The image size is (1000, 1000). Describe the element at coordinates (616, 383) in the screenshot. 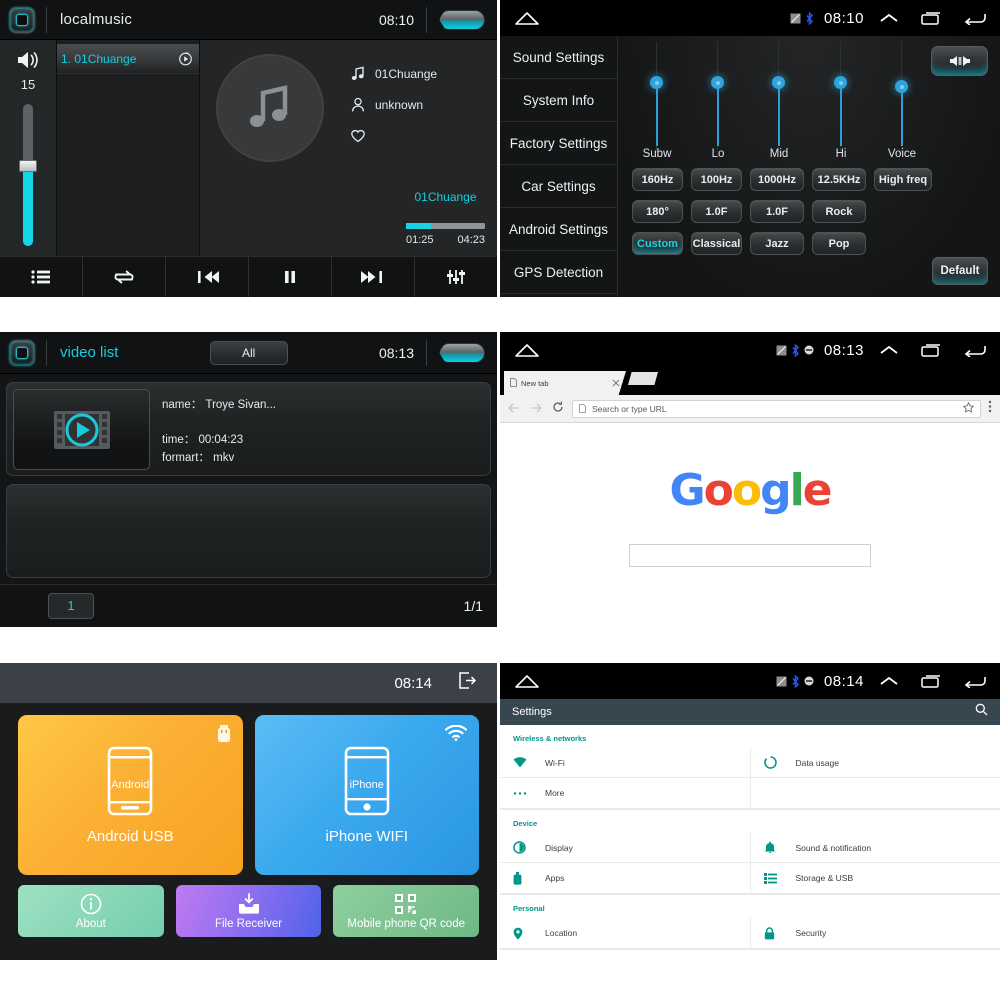

I see `close-icon` at that location.